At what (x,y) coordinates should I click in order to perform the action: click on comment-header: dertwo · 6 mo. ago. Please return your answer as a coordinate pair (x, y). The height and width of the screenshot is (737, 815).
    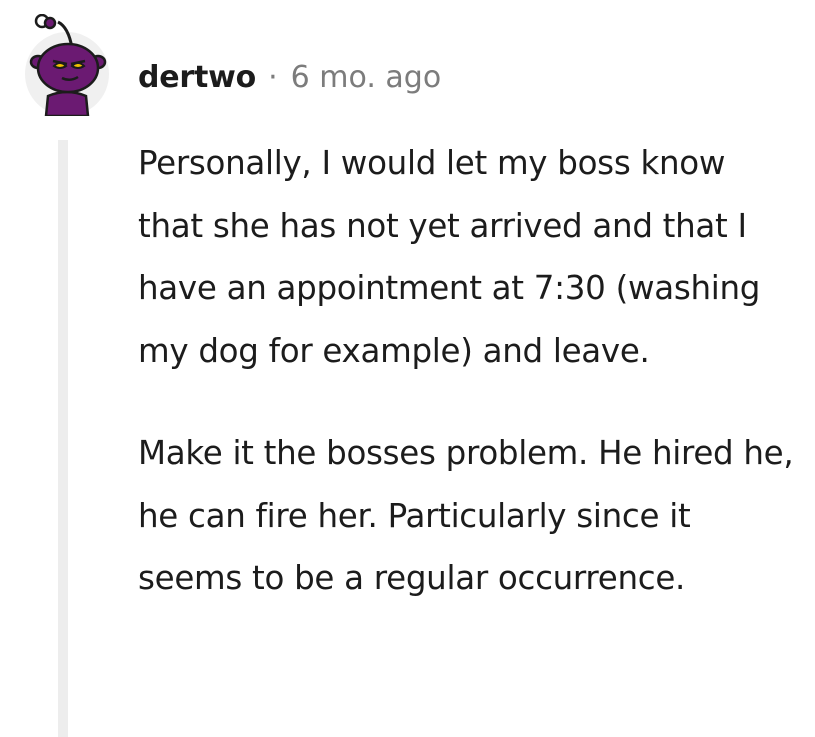
    Looking at the image, I should click on (289, 77).